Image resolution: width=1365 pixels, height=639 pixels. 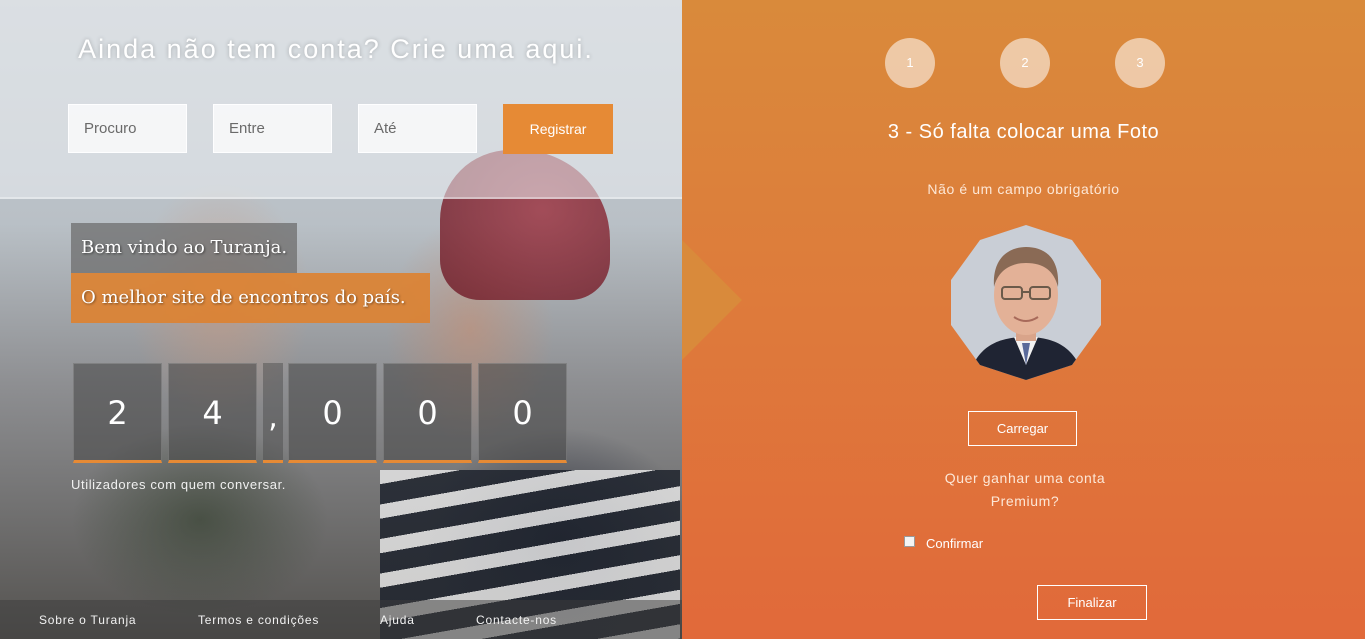 What do you see at coordinates (272, 128) in the screenshot?
I see `entre-field` at bounding box center [272, 128].